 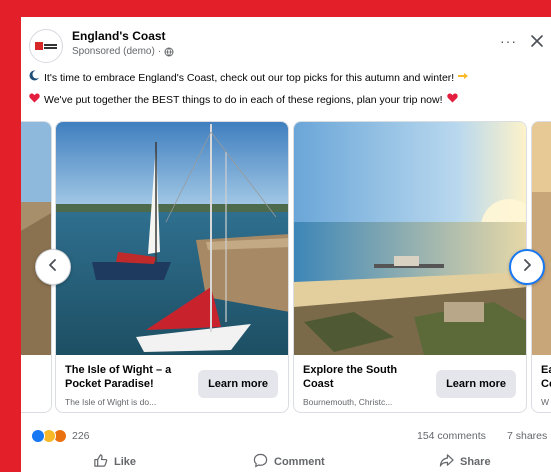 I want to click on post-header: England's Coast Sponsored (demo) · ···, so click(x=289, y=45).